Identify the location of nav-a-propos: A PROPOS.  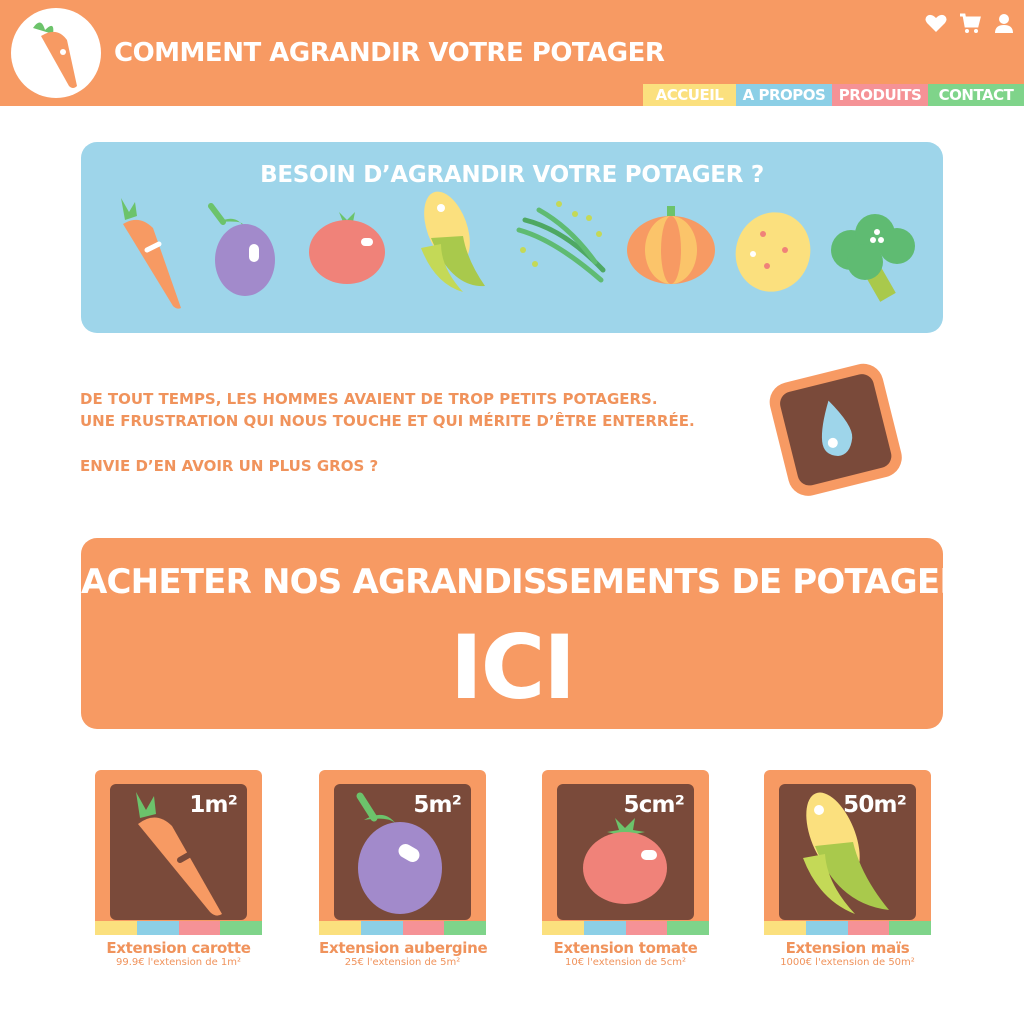
(784, 95).